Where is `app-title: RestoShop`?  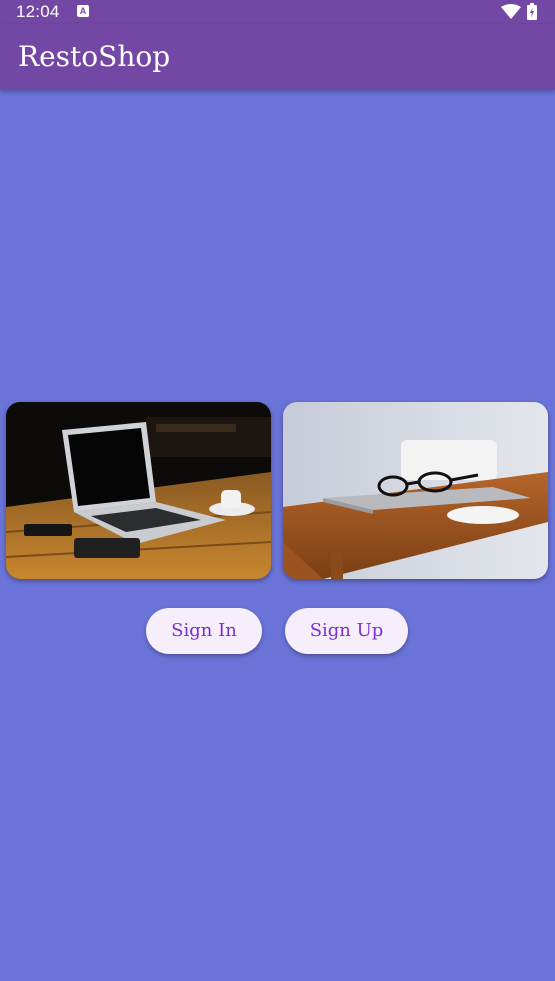
app-title: RestoShop is located at coordinates (94, 56).